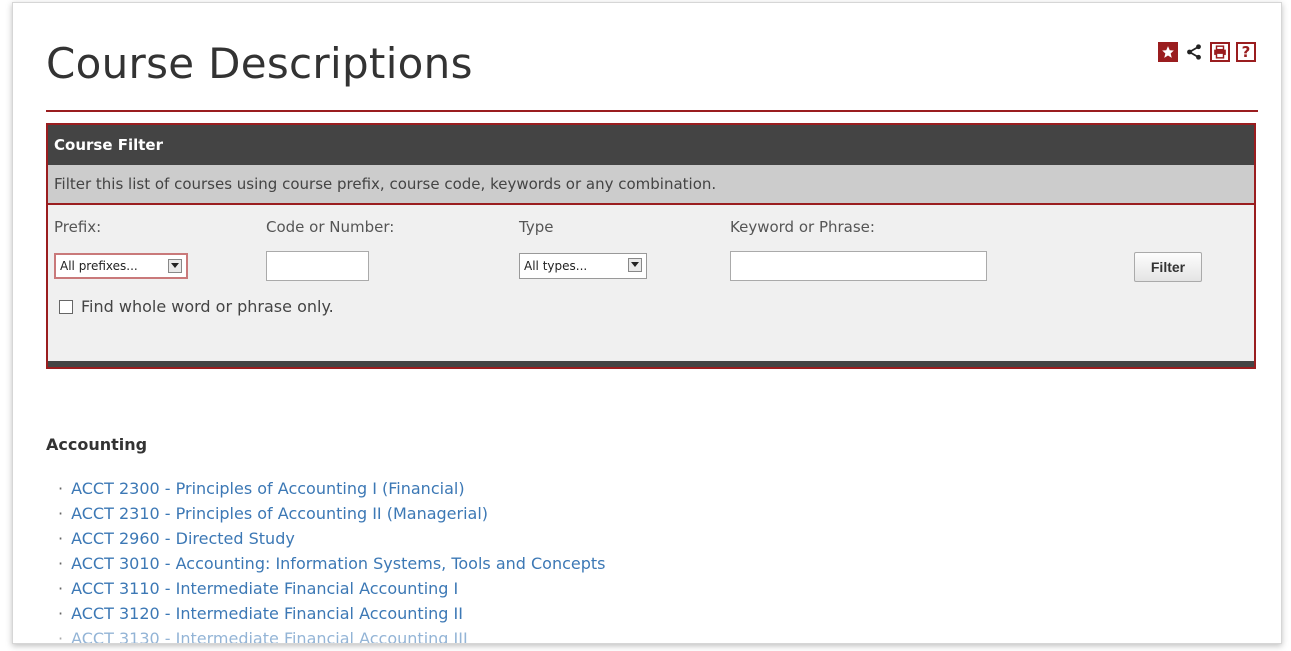  What do you see at coordinates (858, 266) in the screenshot?
I see `keyword-input` at bounding box center [858, 266].